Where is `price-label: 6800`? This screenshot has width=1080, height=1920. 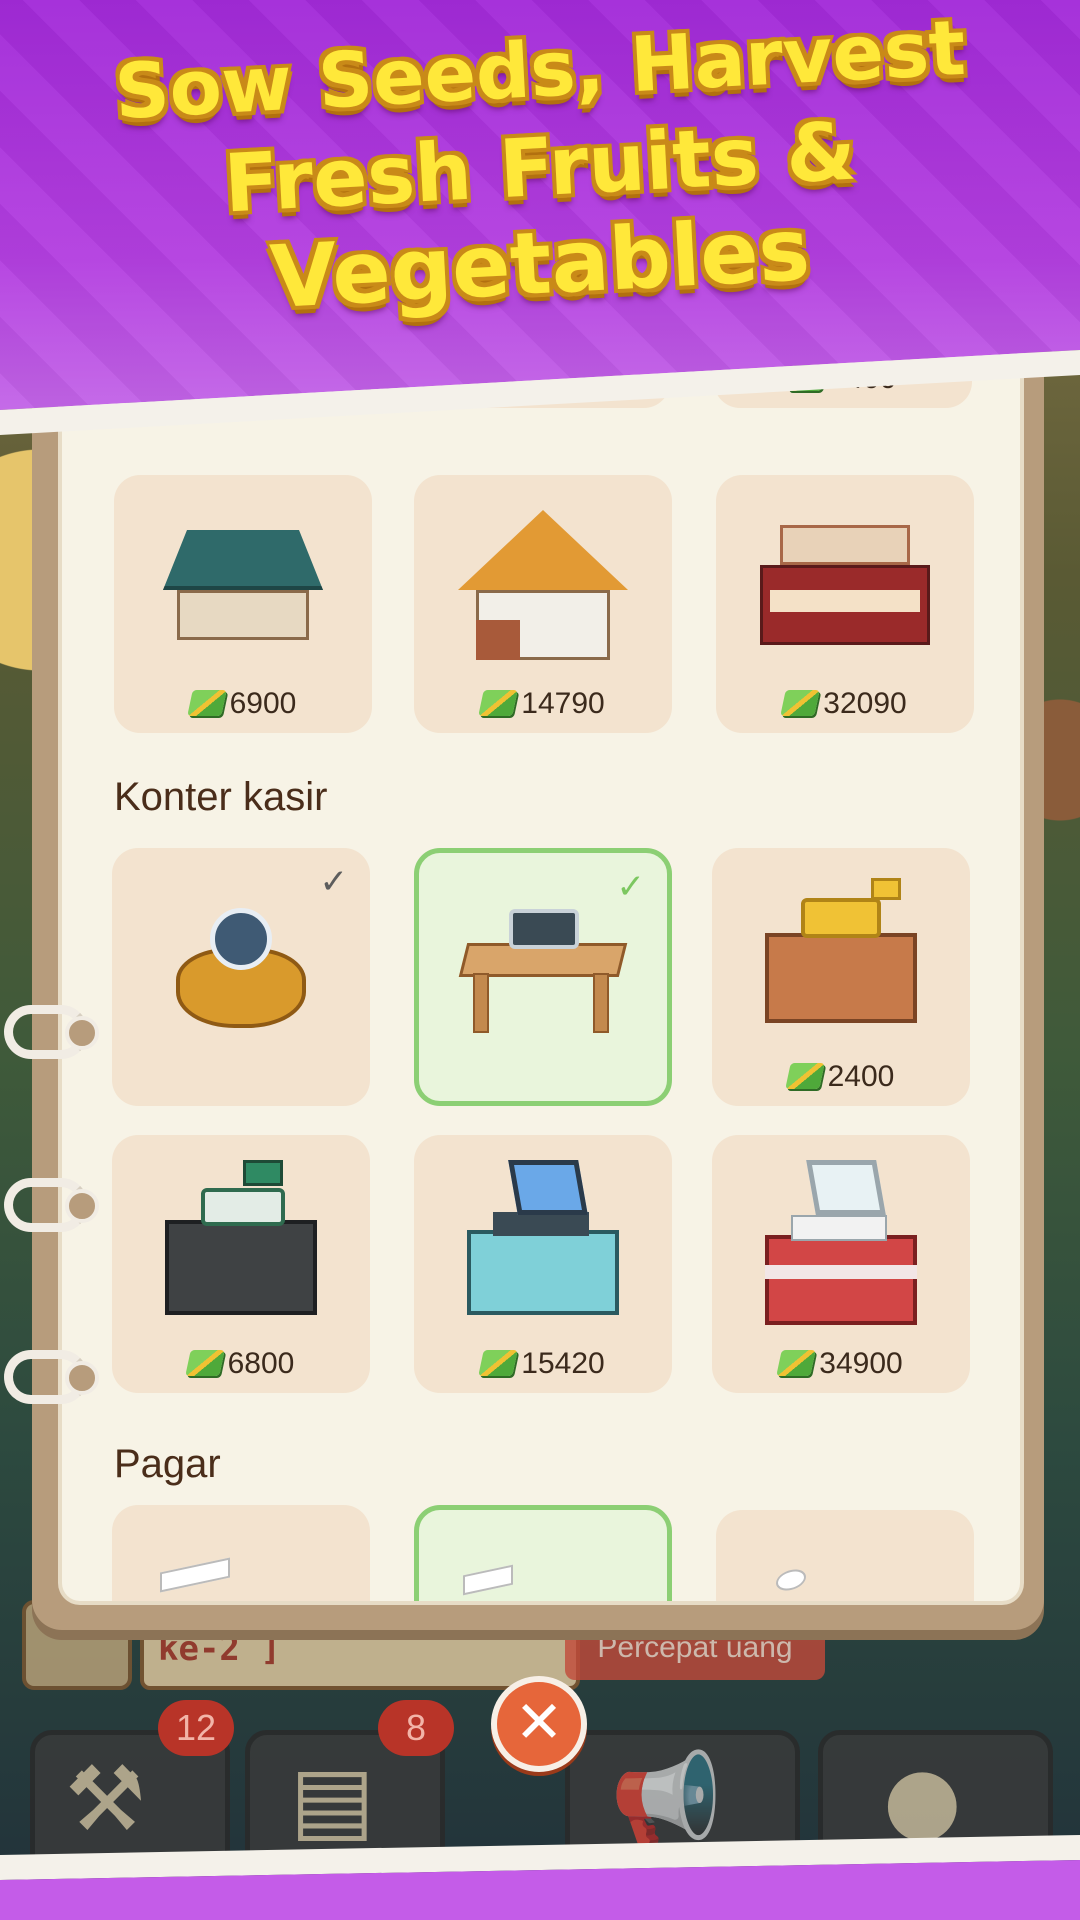
price-label: 6800 is located at coordinates (241, 1364).